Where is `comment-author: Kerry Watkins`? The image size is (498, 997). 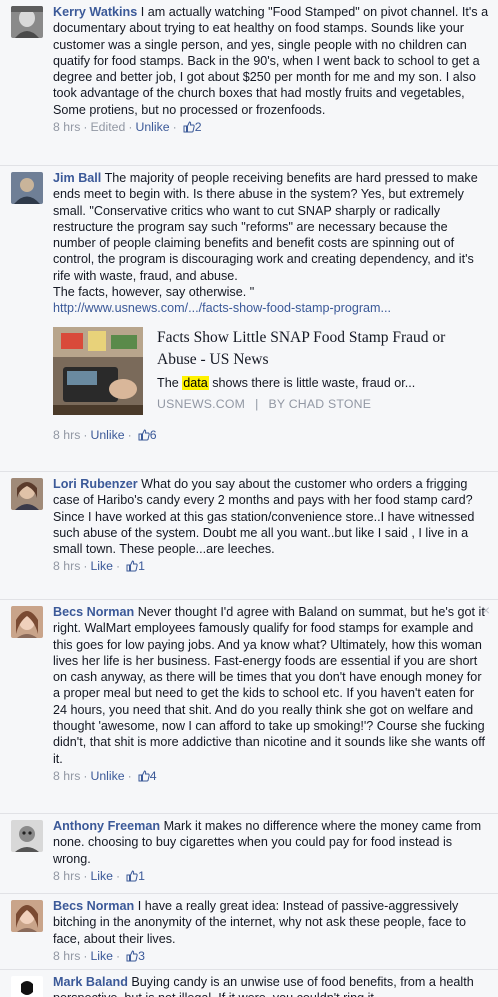 comment-author: Kerry Watkins is located at coordinates (95, 12).